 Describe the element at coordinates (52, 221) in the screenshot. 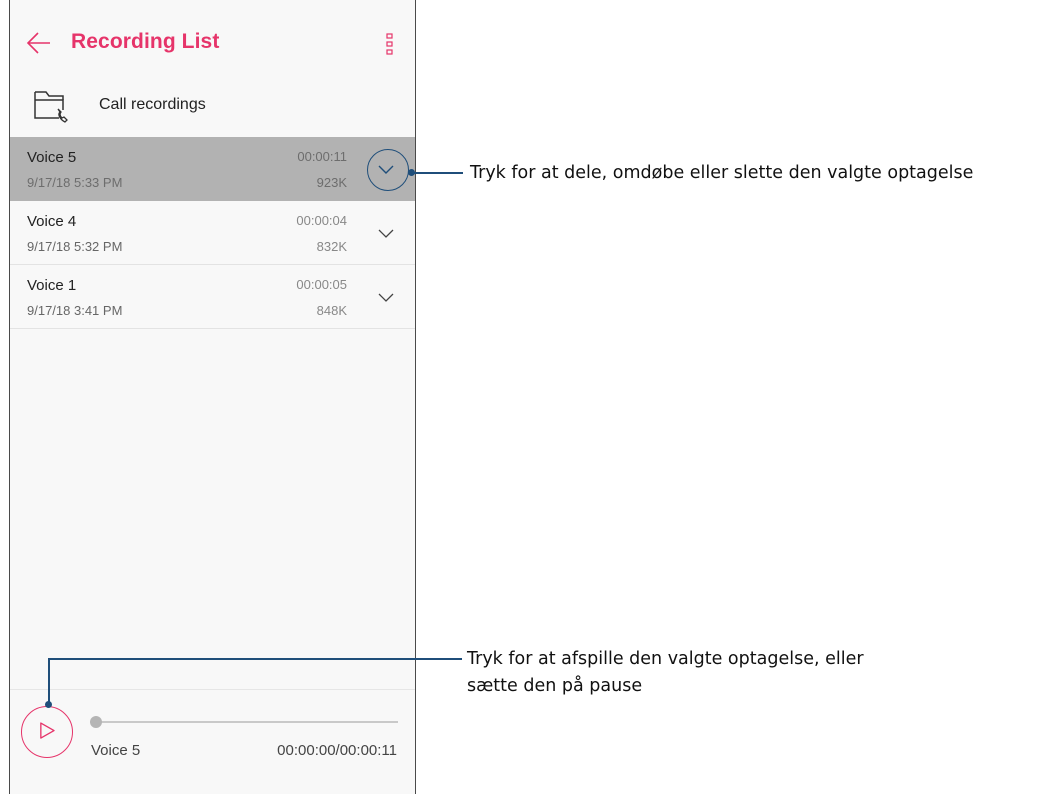

I see `recording-name: Voice 4` at that location.